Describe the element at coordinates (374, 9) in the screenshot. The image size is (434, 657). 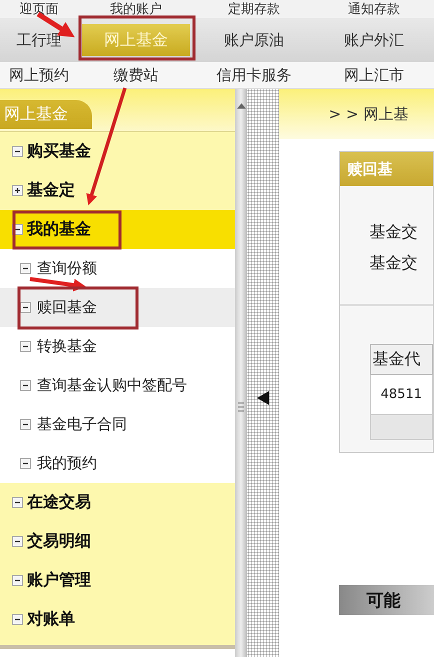
I see `nav-tab: 通知存款` at that location.